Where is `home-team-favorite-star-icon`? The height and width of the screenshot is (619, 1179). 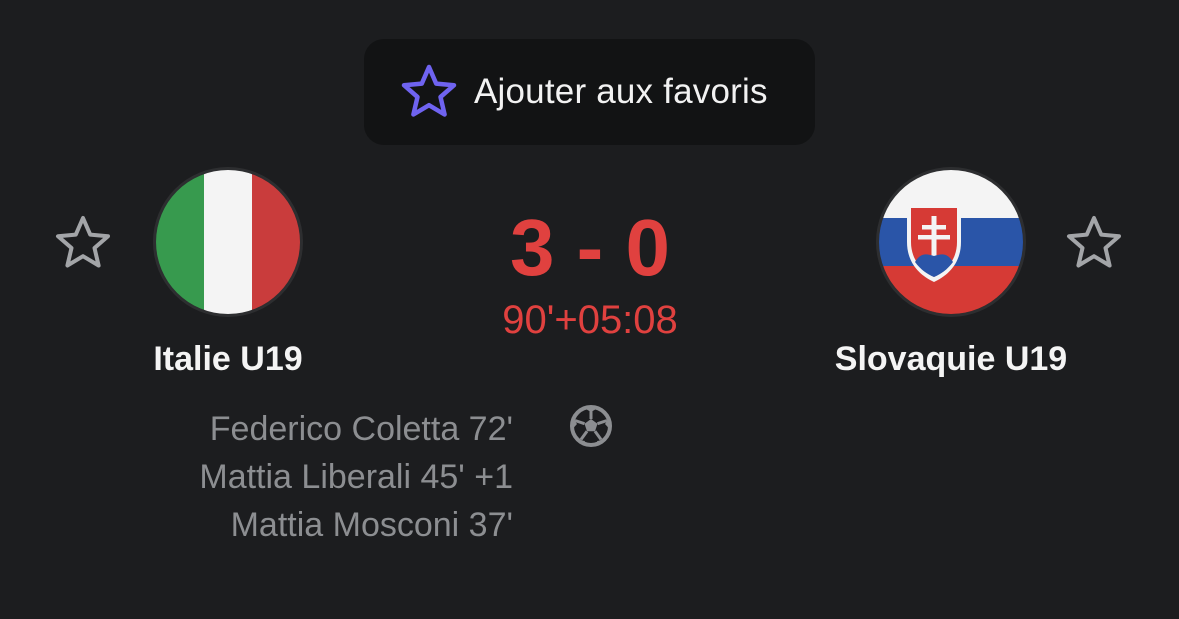 home-team-favorite-star-icon is located at coordinates (83, 243).